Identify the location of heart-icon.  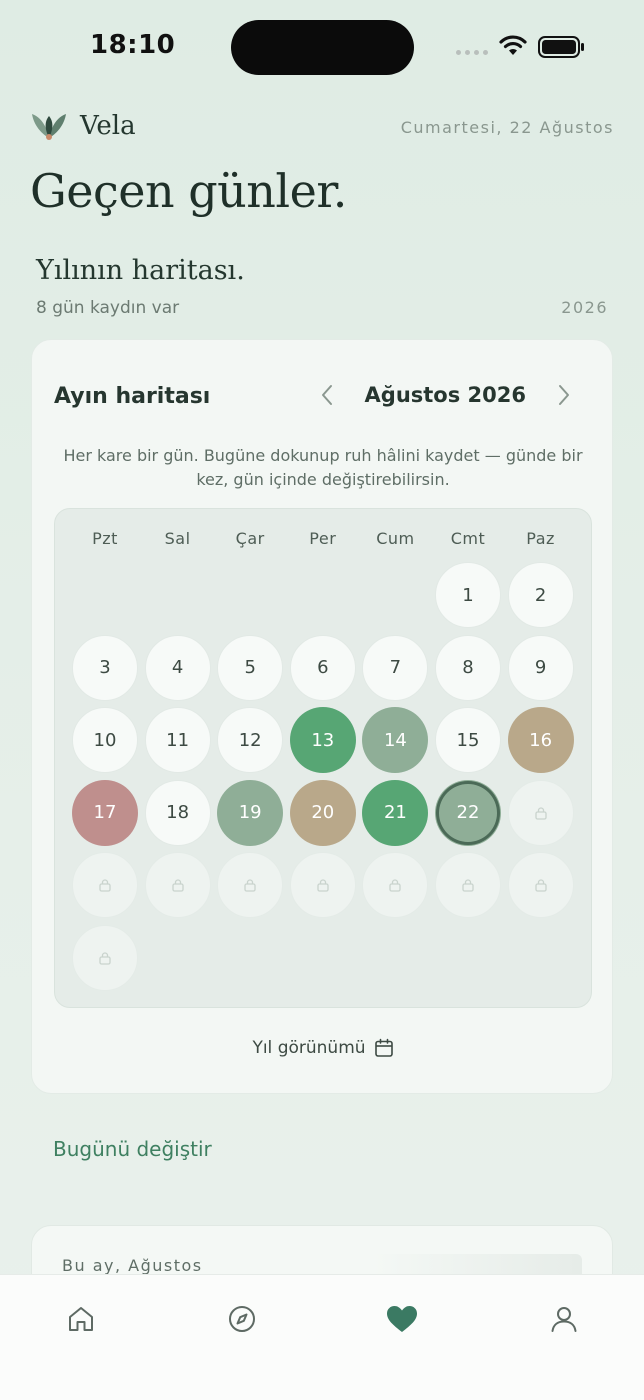
(402, 1319).